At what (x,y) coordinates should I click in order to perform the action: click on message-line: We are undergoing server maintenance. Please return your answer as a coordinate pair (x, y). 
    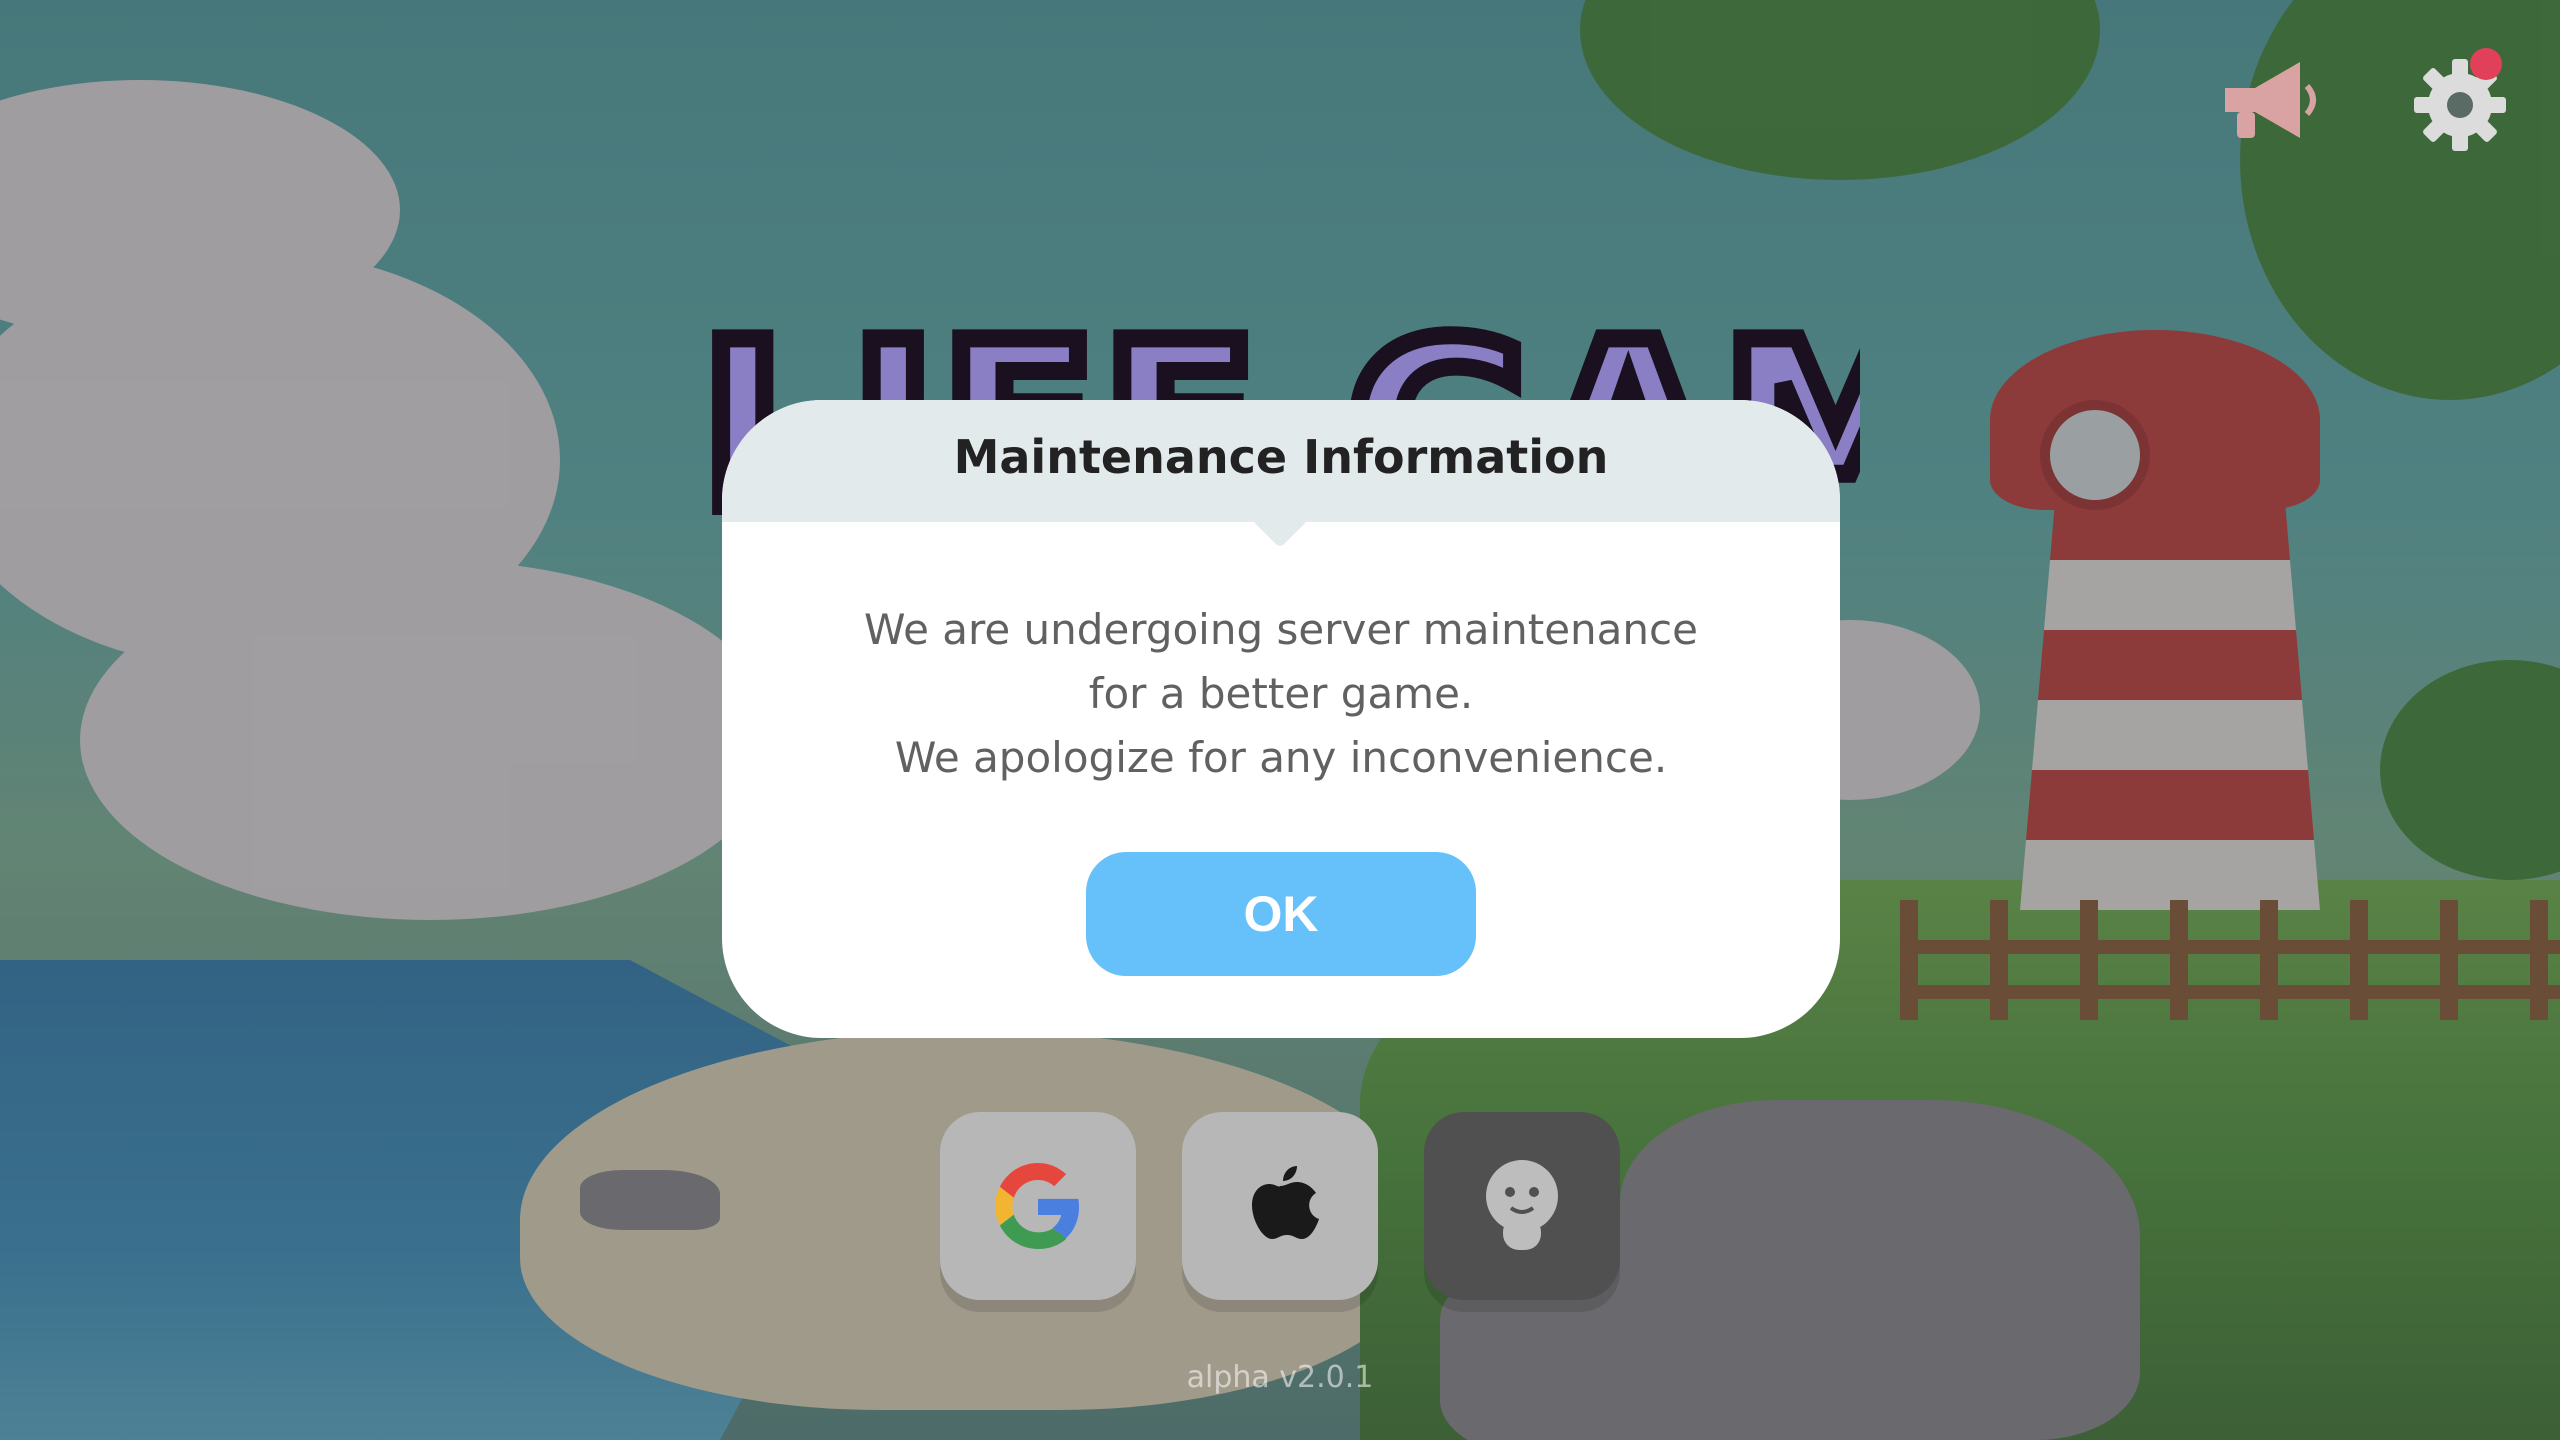
    Looking at the image, I should click on (1281, 629).